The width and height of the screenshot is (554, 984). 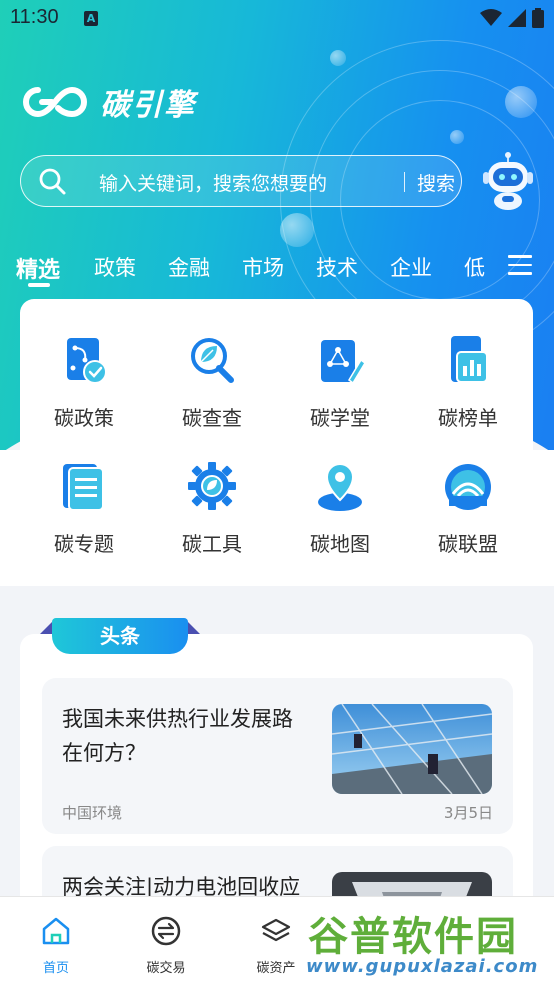 What do you see at coordinates (56, 945) in the screenshot?
I see `nav-home: 首页` at bounding box center [56, 945].